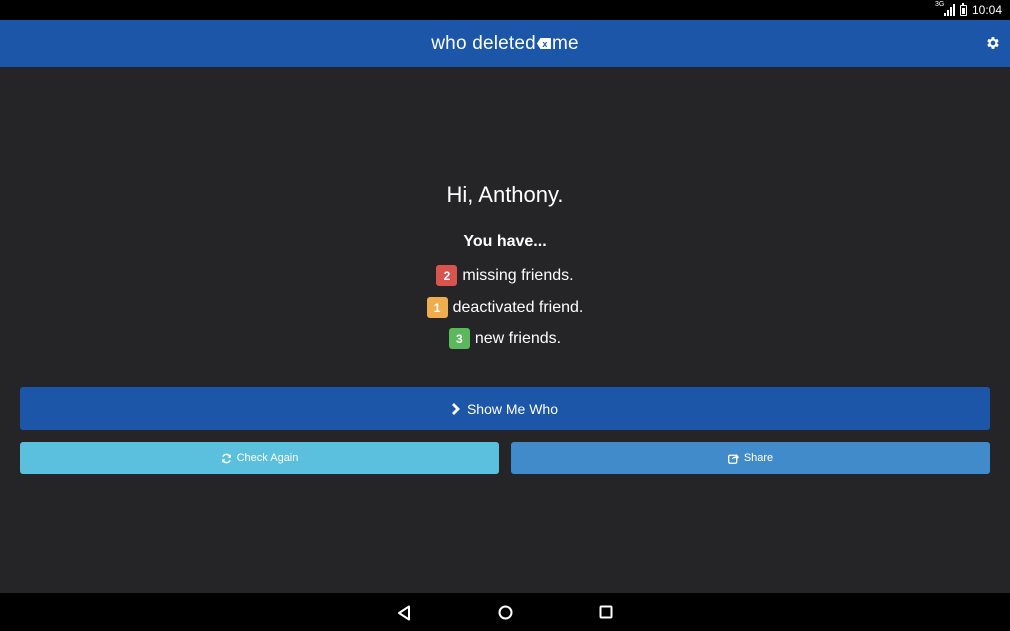 The height and width of the screenshot is (631, 1010). I want to click on check-again-button: Check Again, so click(259, 458).